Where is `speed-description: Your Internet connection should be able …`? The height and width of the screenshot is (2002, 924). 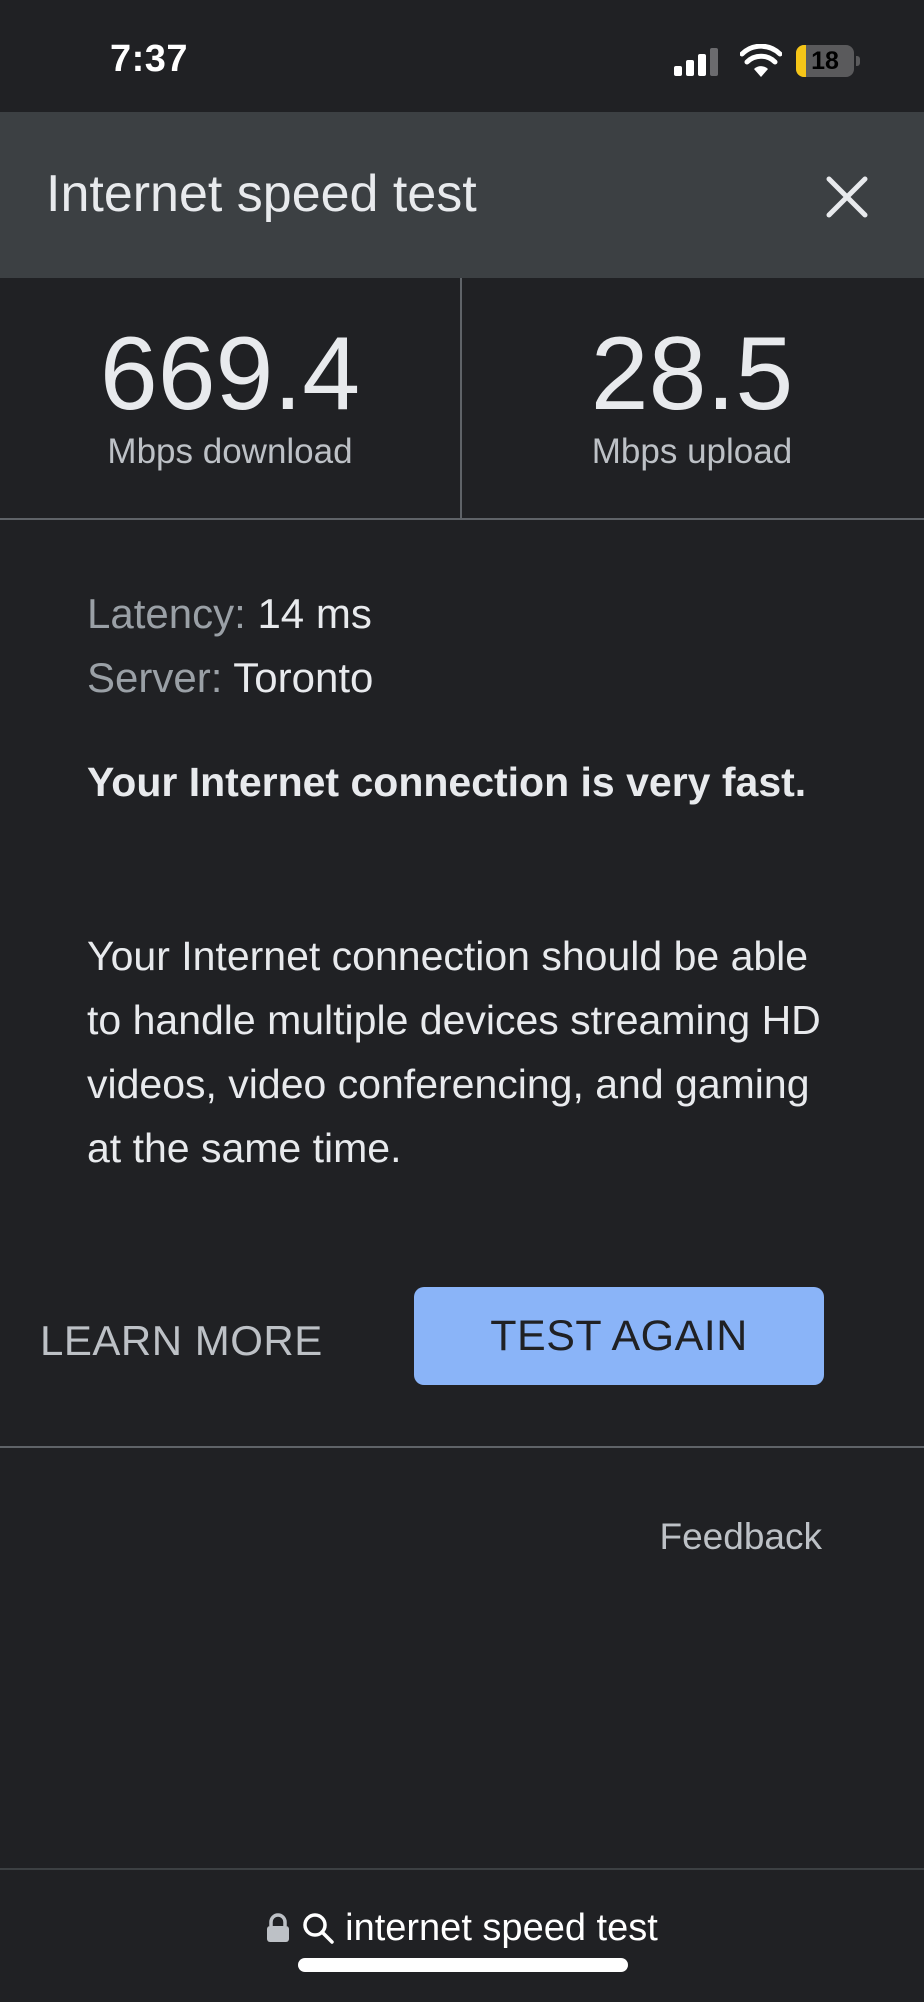 speed-description: Your Internet connection should be able … is located at coordinates (454, 1052).